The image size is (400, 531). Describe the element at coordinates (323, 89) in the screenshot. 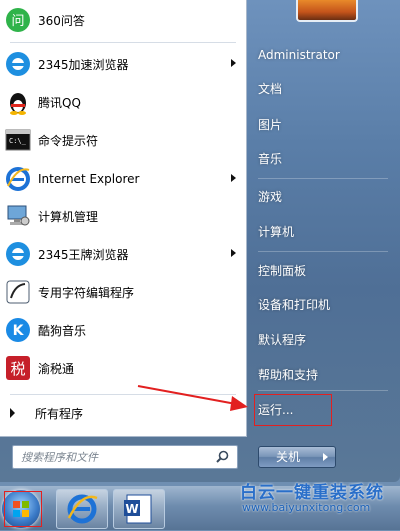

I see `documents-link: 文档` at that location.